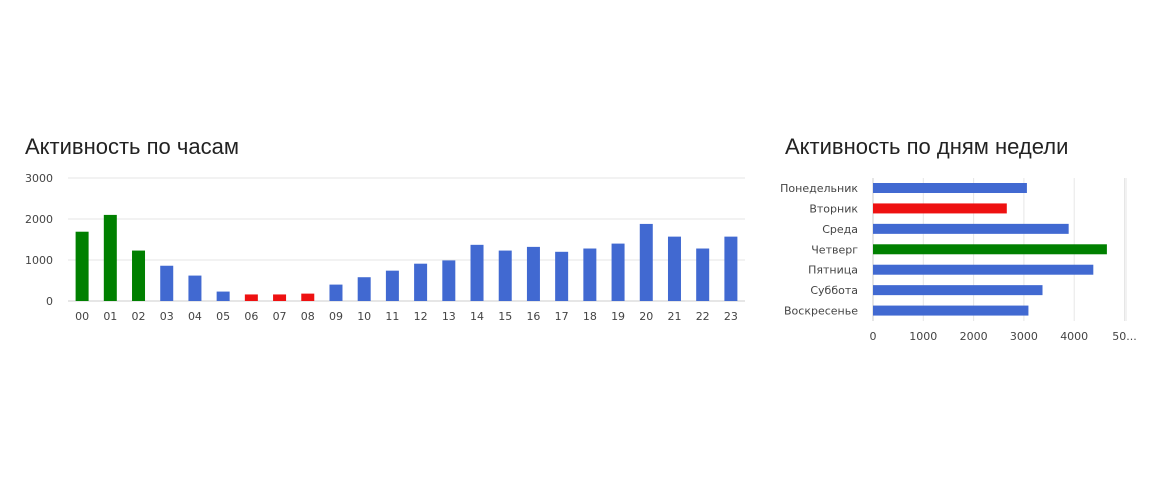  Describe the element at coordinates (840, 229) in the screenshot. I see `y-tick-label: Среда` at that location.